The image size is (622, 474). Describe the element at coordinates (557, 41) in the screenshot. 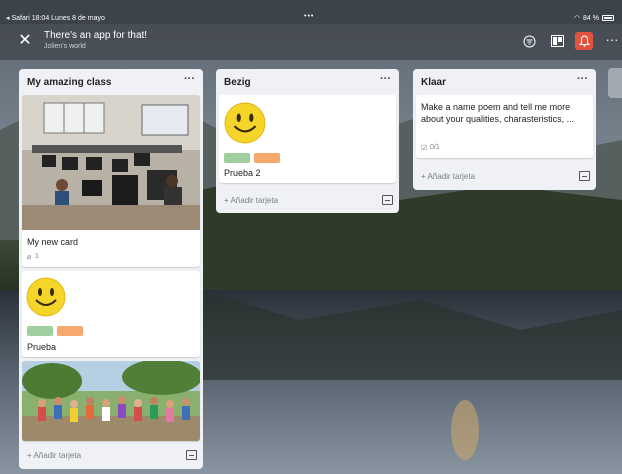

I see `board-icon` at that location.